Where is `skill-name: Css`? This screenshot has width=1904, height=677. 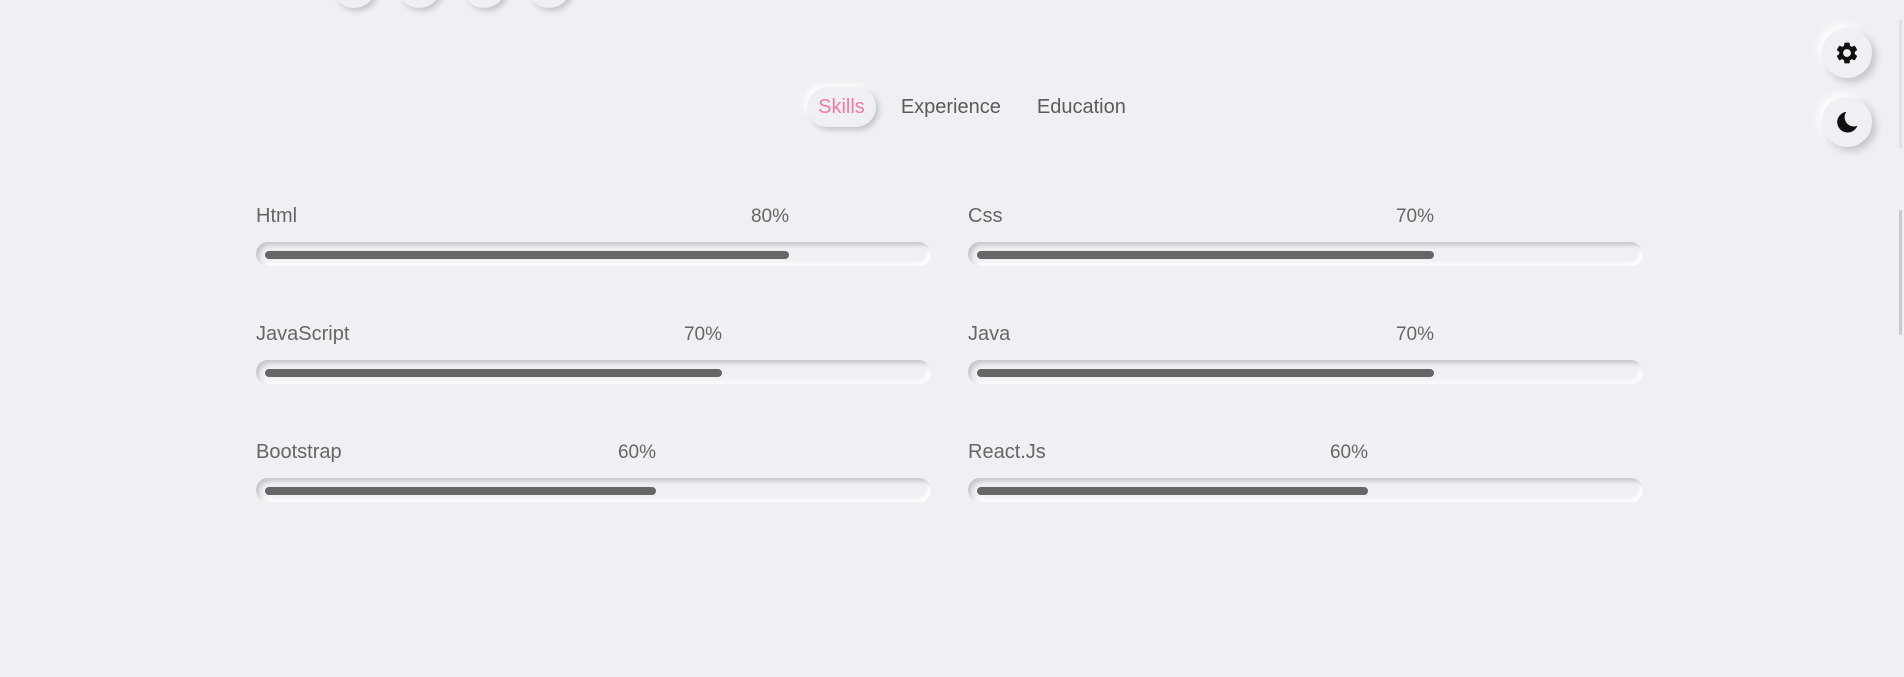
skill-name: Css is located at coordinates (985, 216).